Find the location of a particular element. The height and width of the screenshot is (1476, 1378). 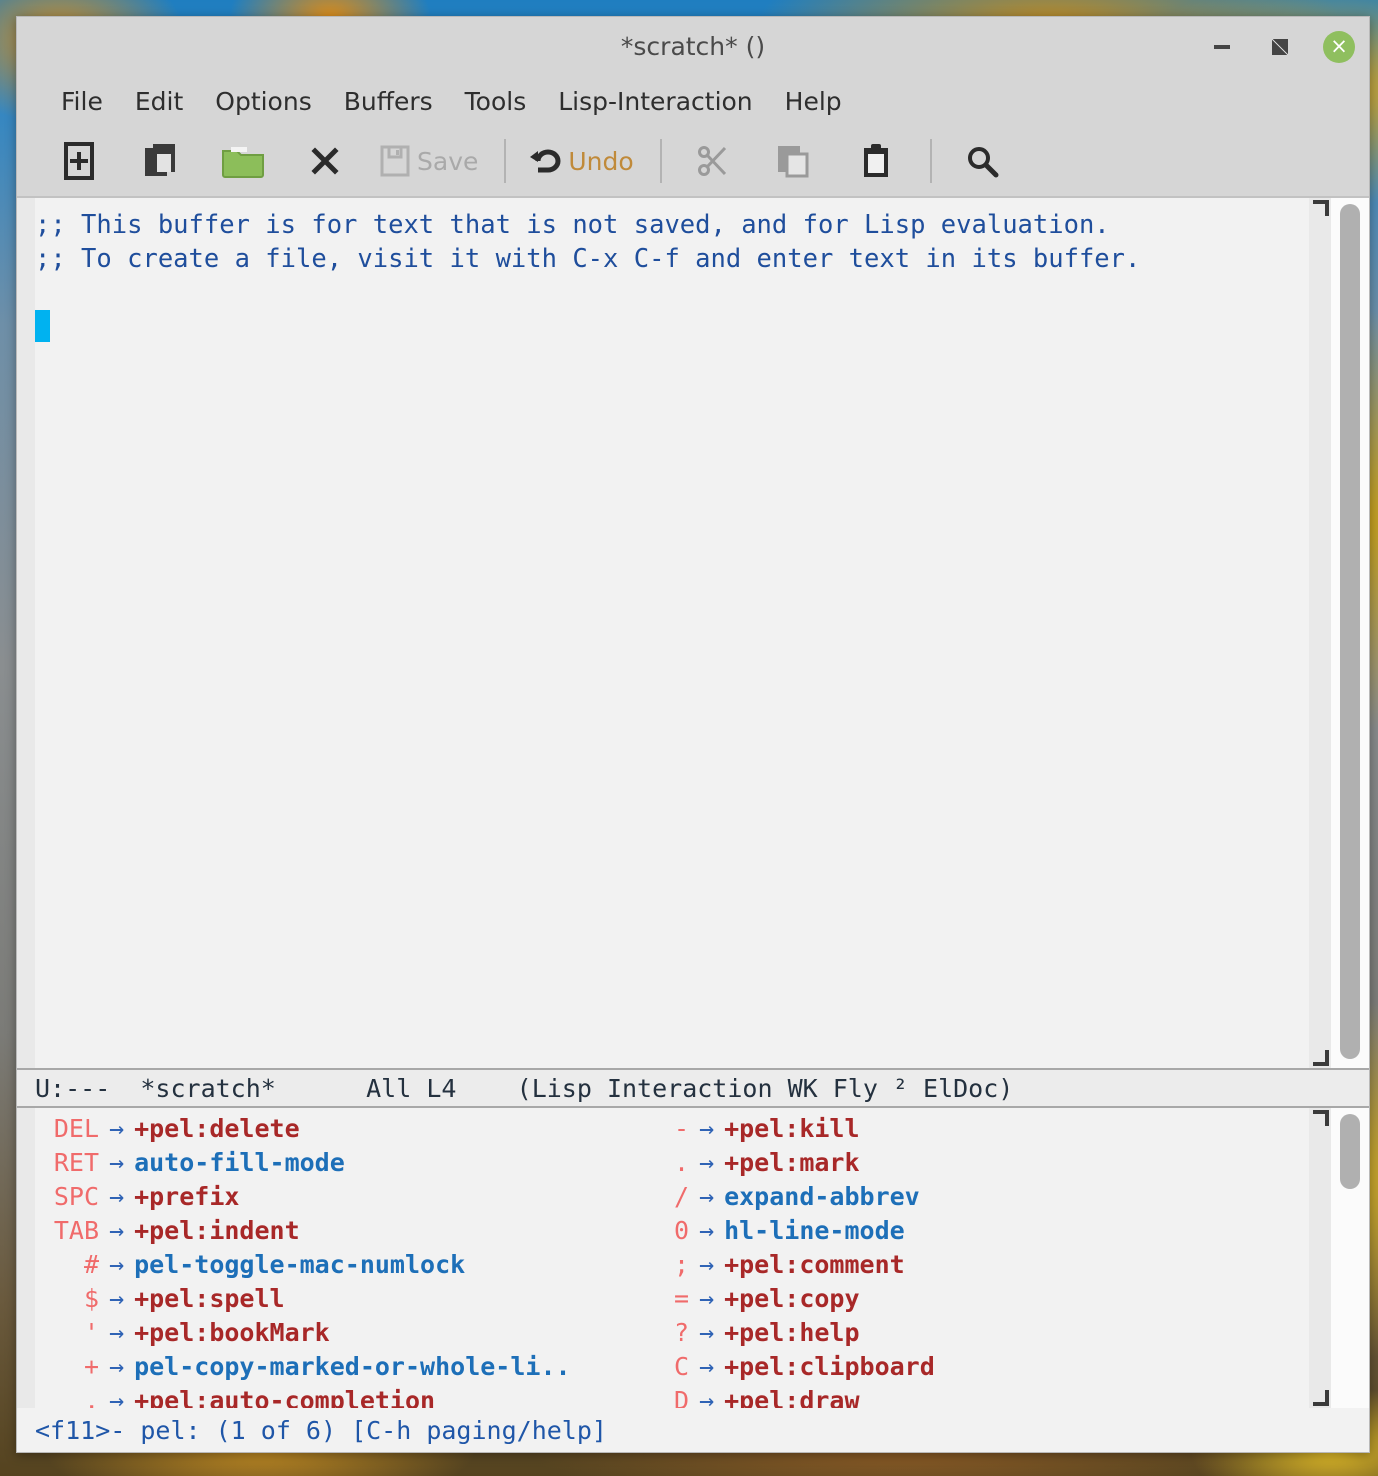

which-key-command: hl-line-mode is located at coordinates (814, 1230).